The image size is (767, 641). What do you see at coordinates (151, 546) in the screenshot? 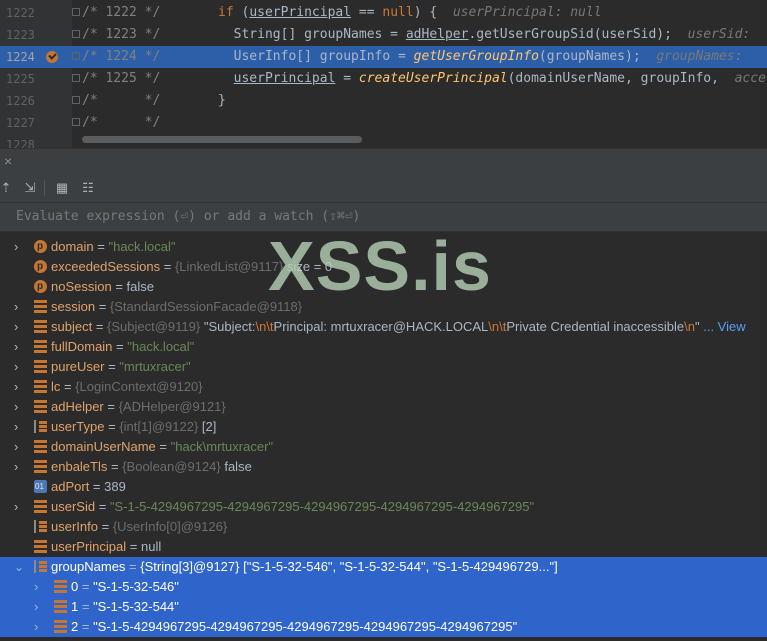
I see `variable-value: null` at bounding box center [151, 546].